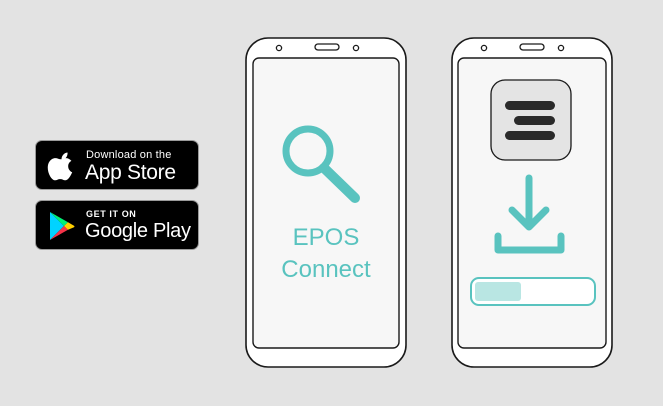  What do you see at coordinates (326, 237) in the screenshot?
I see `app-name-line-1: EPOS` at bounding box center [326, 237].